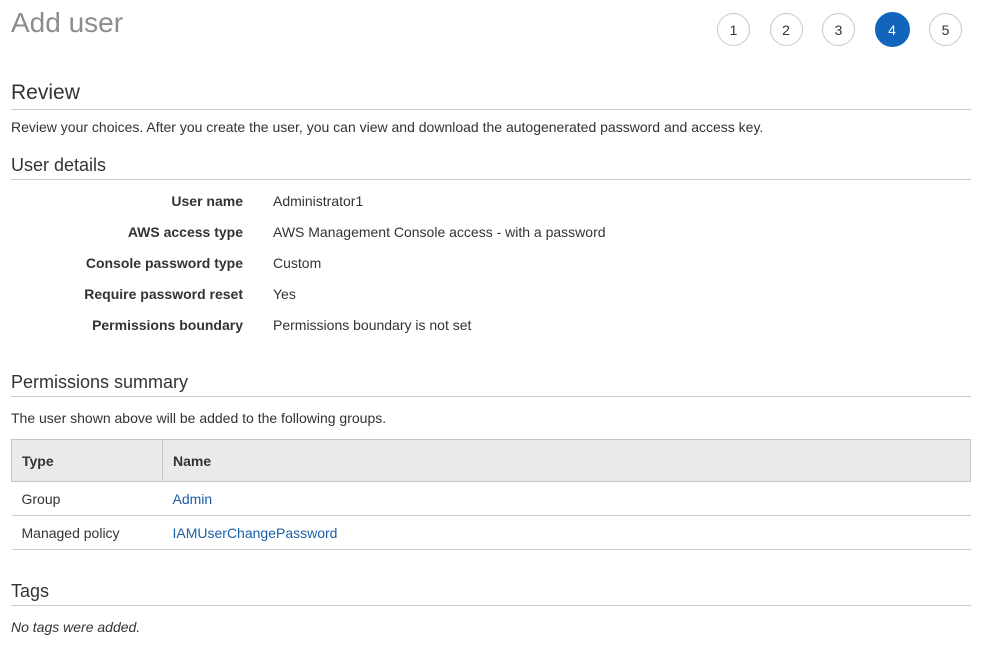  What do you see at coordinates (491, 166) in the screenshot?
I see `user-details-heading: User details` at bounding box center [491, 166].